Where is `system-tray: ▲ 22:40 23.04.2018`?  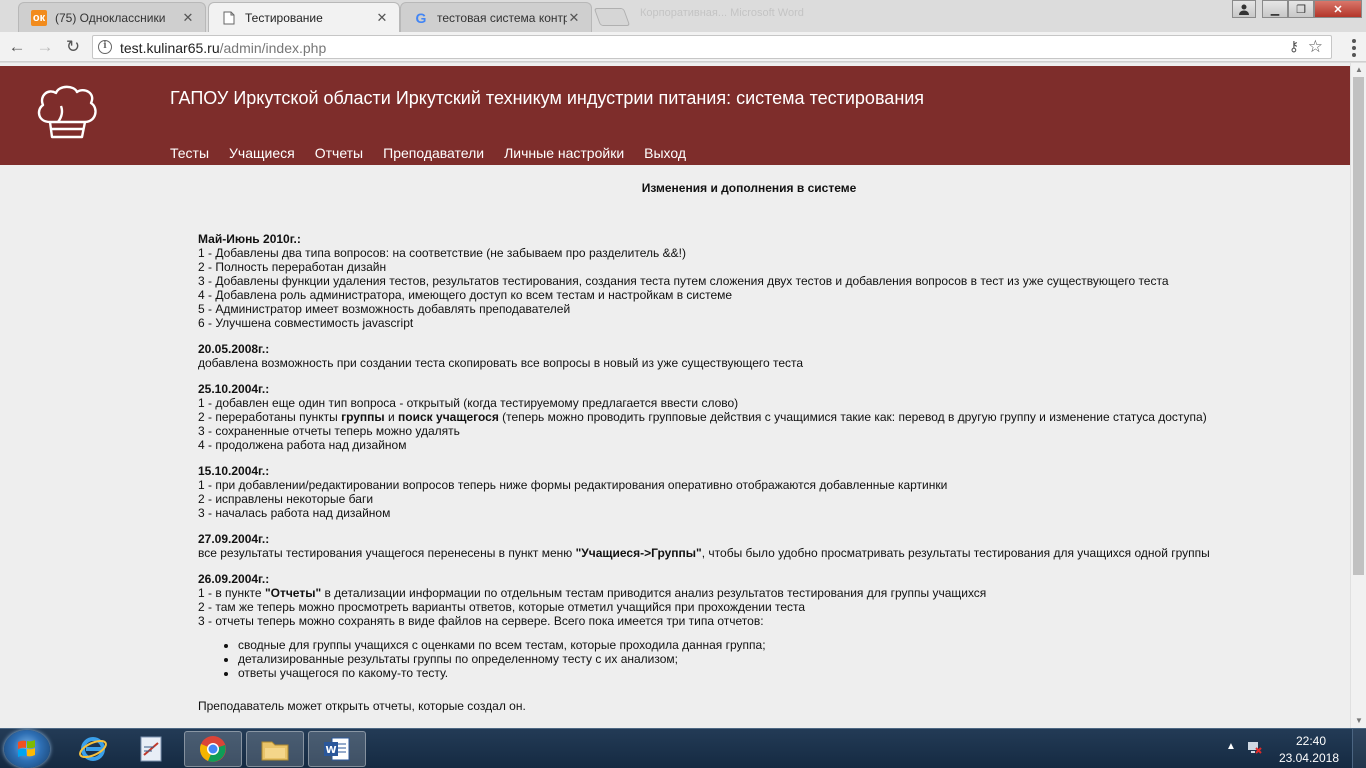 system-tray: ▲ 22:40 23.04.2018 is located at coordinates (1296, 748).